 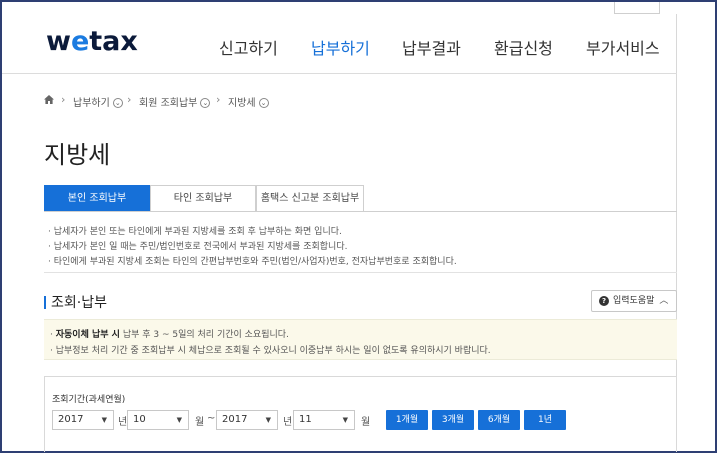 What do you see at coordinates (604, 300) in the screenshot?
I see `question-icon: ?` at bounding box center [604, 300].